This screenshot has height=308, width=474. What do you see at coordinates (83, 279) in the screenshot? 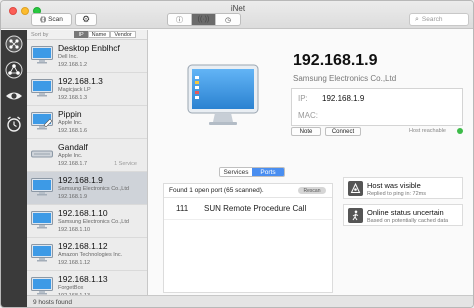
I see `host-name: 192.168.1.13` at bounding box center [83, 279].